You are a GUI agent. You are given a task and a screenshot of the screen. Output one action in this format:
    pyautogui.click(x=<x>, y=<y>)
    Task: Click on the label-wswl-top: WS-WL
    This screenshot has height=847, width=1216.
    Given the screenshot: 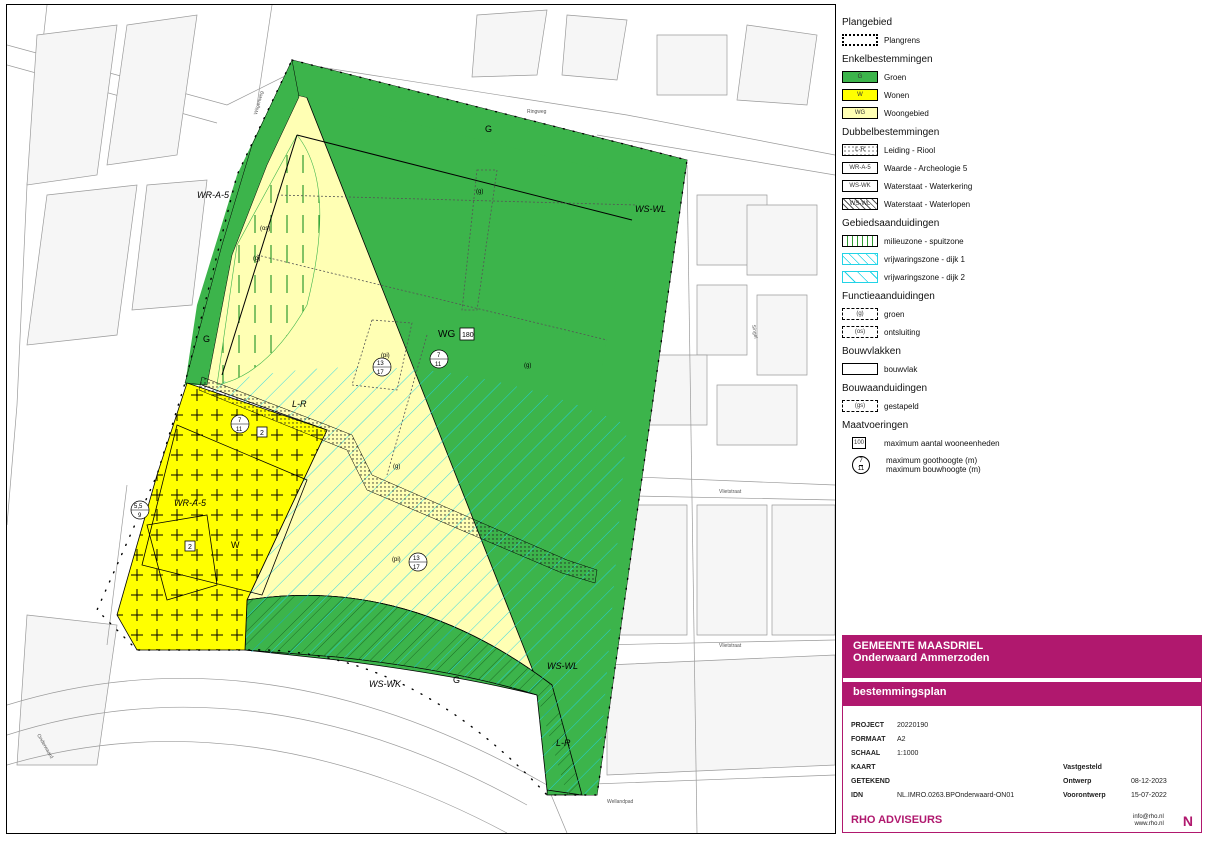 What is the action you would take?
    pyautogui.click(x=650, y=209)
    